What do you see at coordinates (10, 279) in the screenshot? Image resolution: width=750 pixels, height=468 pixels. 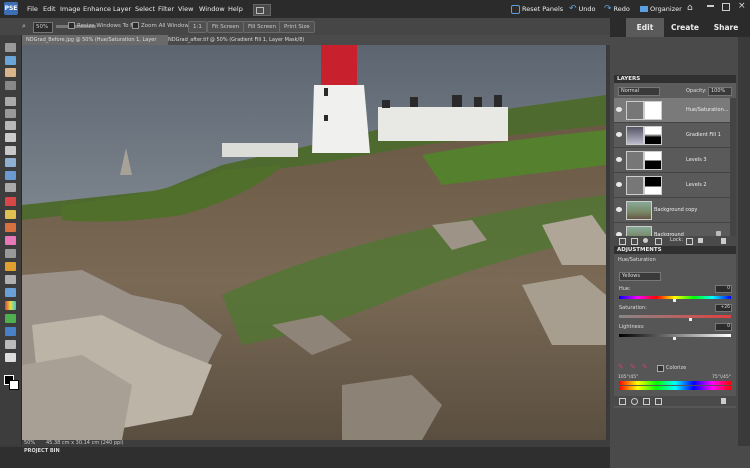 I see `smart-brush-tool-icon` at bounding box center [10, 279].